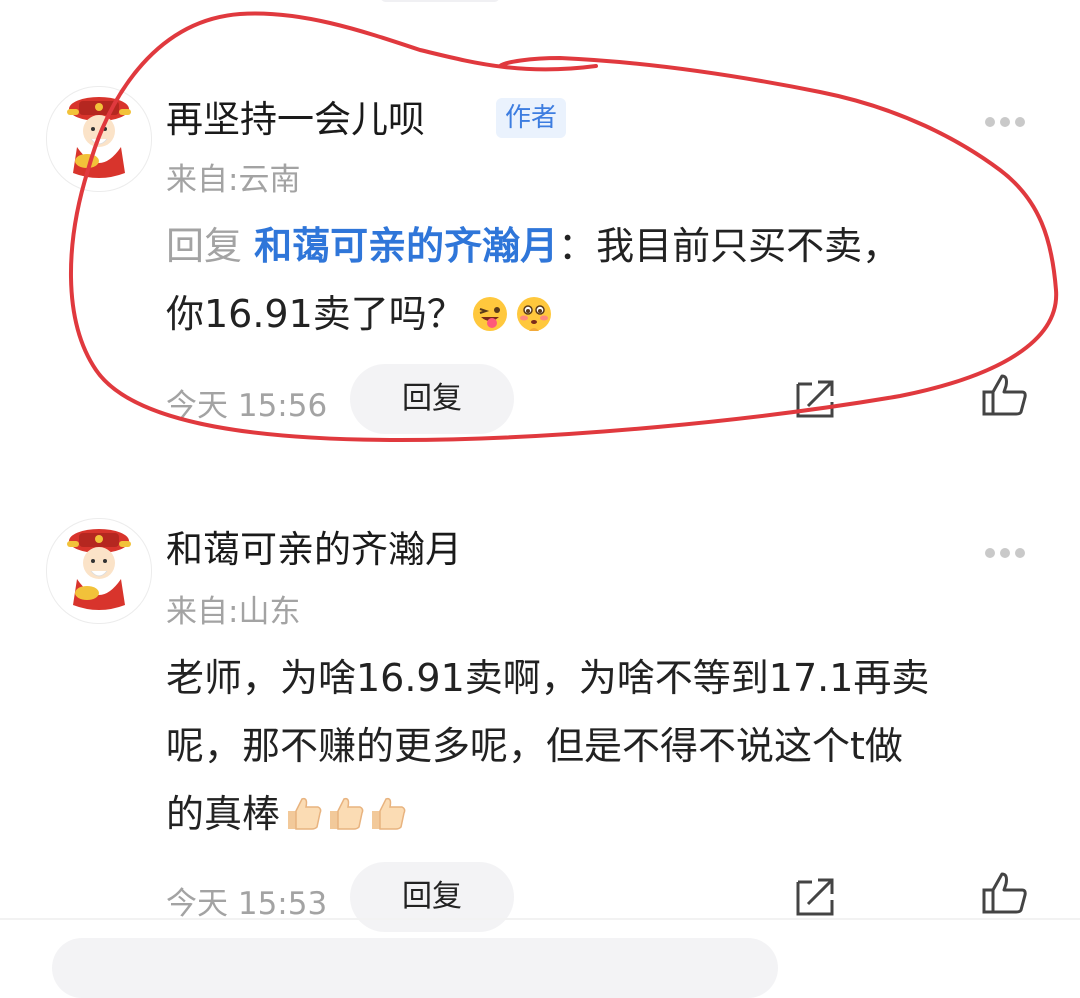 Image resolution: width=1080 pixels, height=998 pixels. Describe the element at coordinates (548, 678) in the screenshot. I see `comment-line-1: 老师，为啥16.91卖啊，为啥不等到17.1再卖` at that location.